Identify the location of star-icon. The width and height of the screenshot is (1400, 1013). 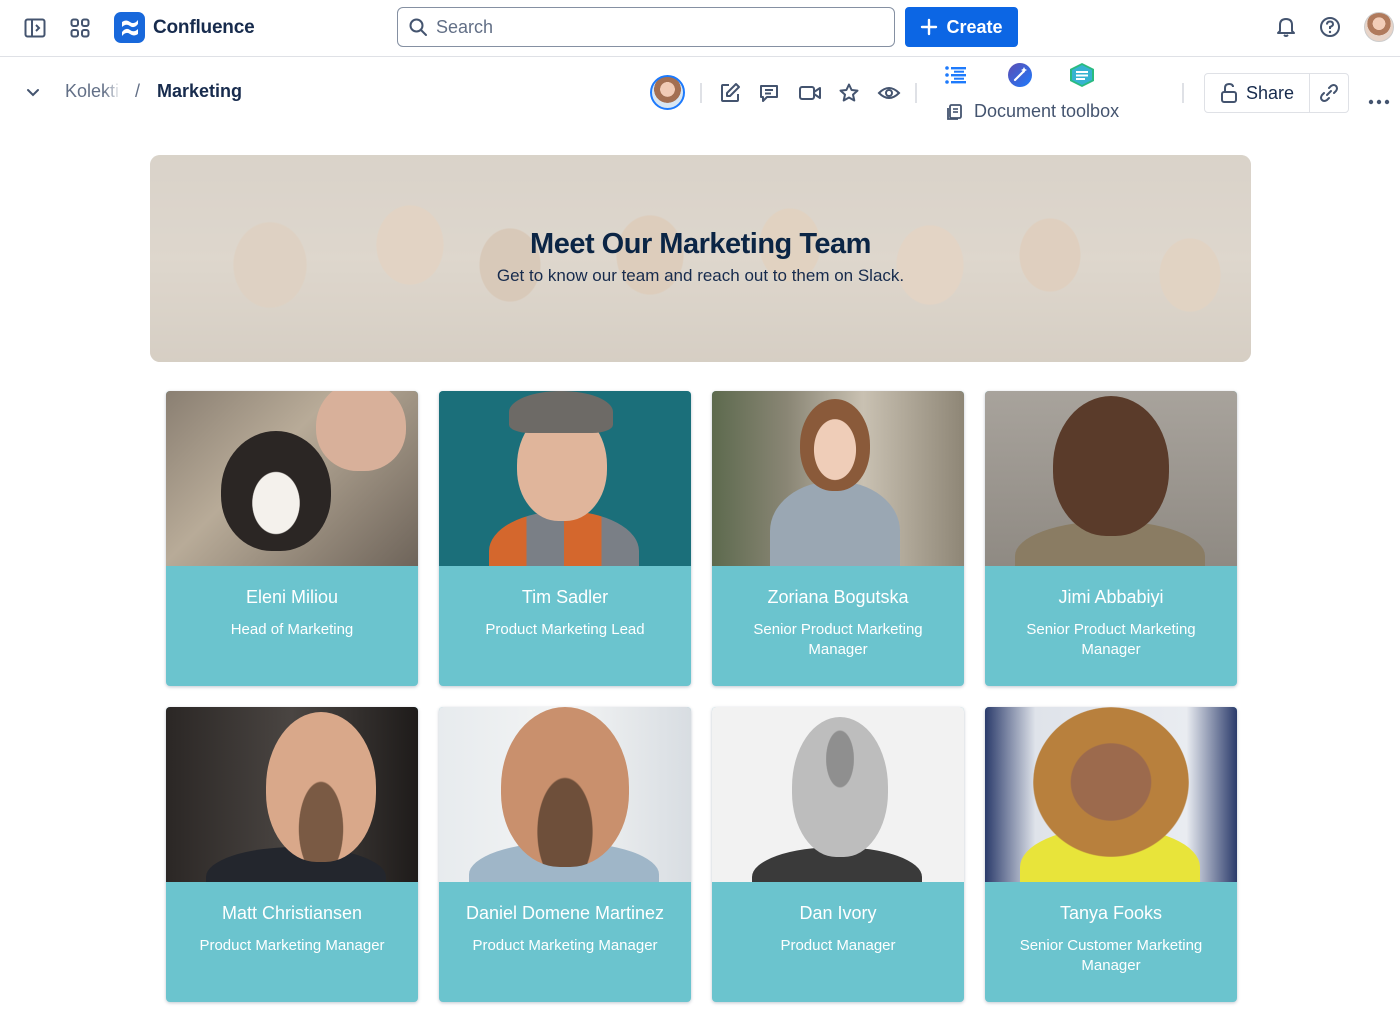
(849, 93).